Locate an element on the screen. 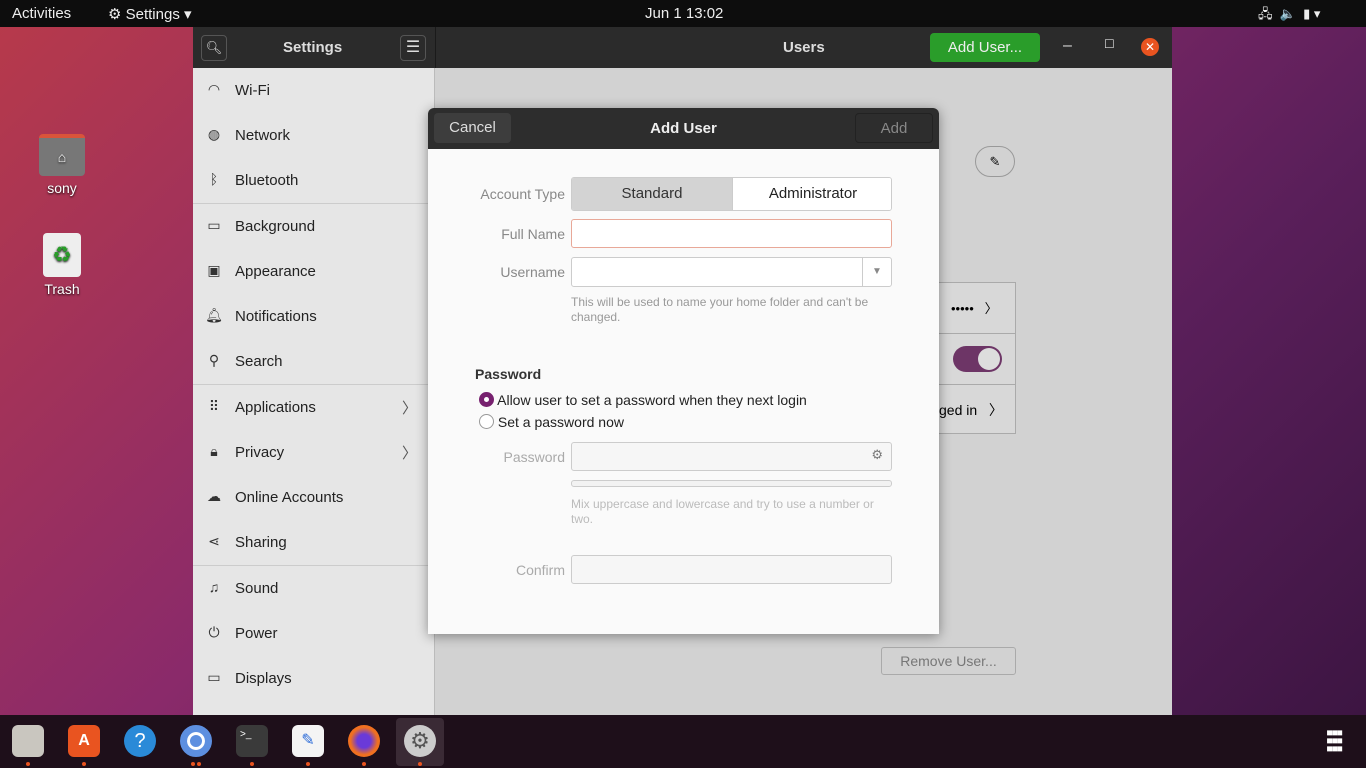 Image resolution: width=1366 pixels, height=768 pixels. cloud-icon: ☁ is located at coordinates (214, 496).